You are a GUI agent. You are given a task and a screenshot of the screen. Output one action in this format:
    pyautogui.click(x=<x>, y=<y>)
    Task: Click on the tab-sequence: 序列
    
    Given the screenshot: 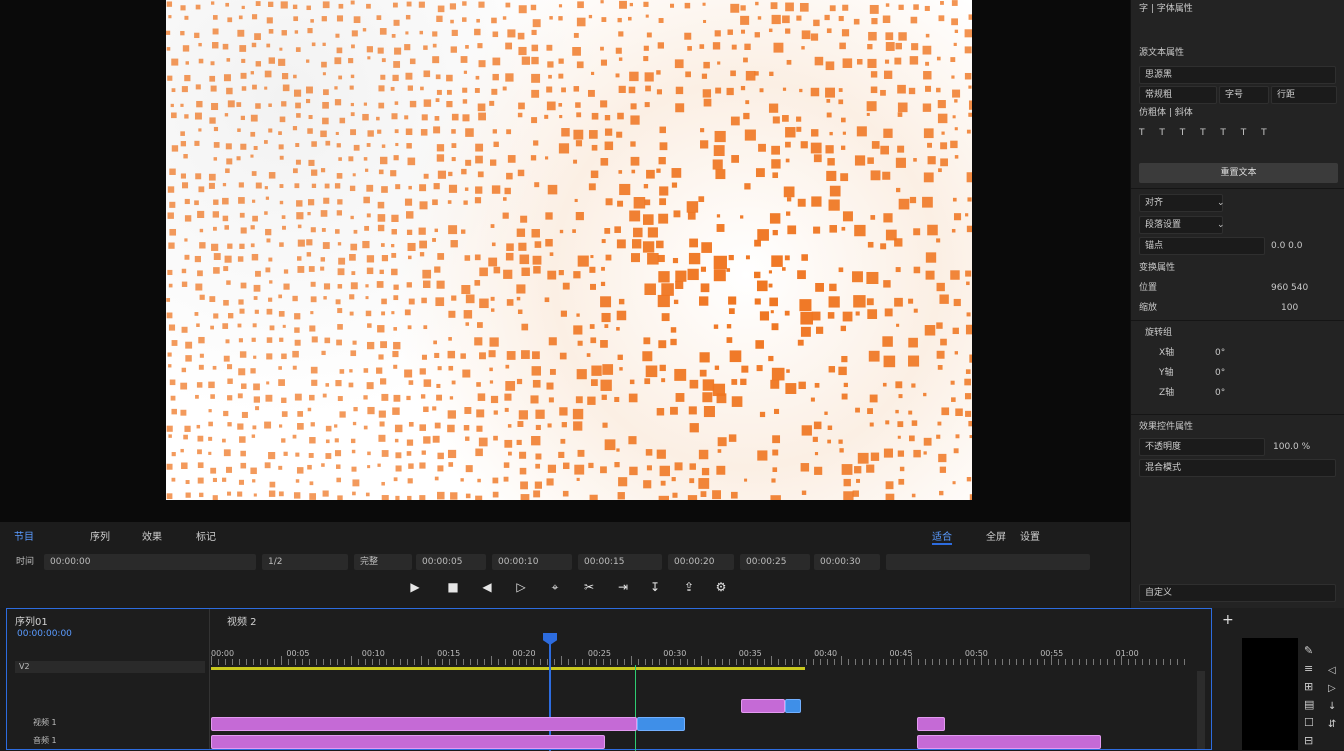 What is the action you would take?
    pyautogui.click(x=100, y=535)
    